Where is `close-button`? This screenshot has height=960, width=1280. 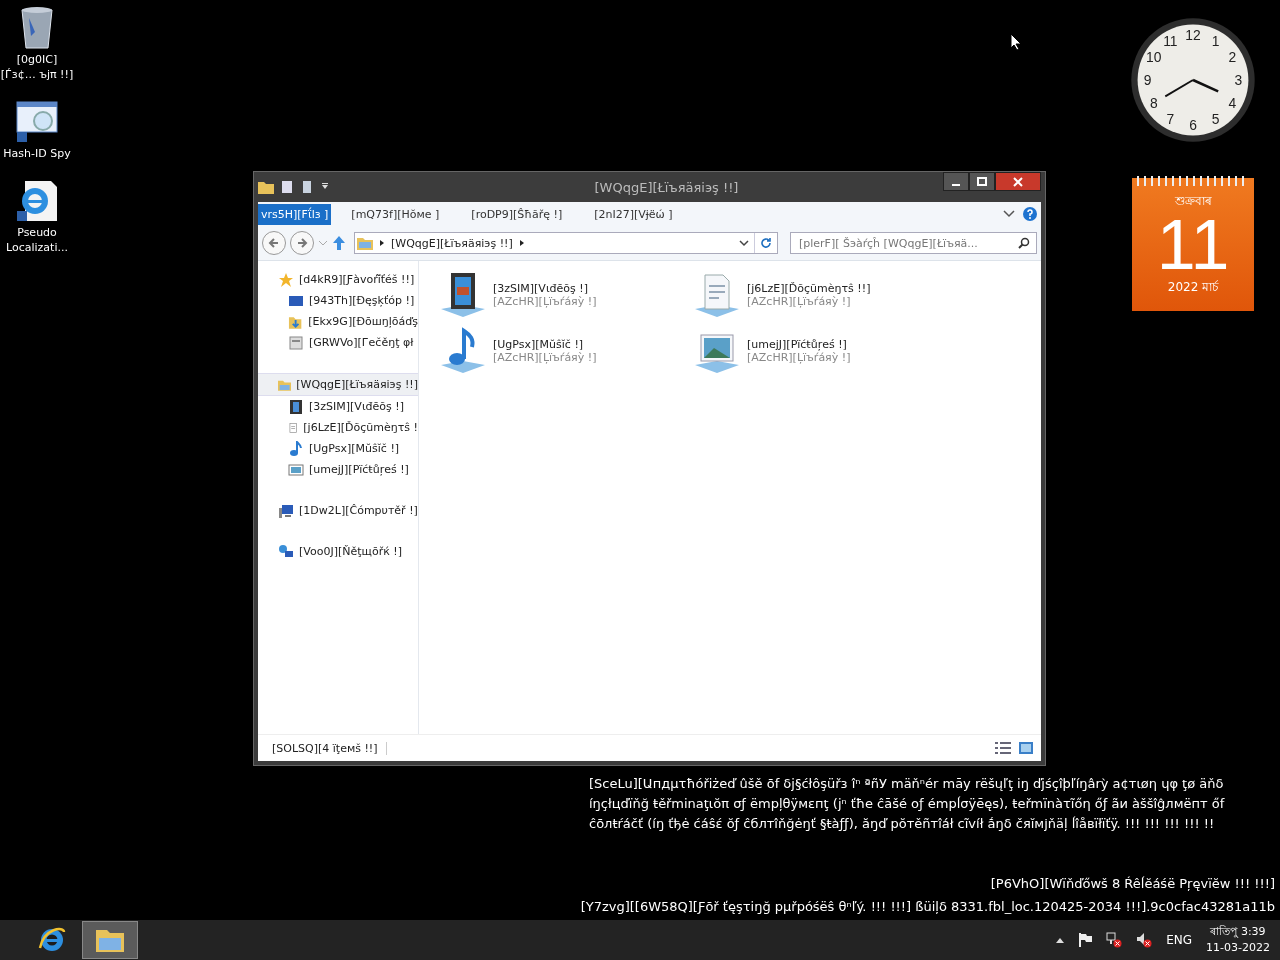 close-button is located at coordinates (1018, 181).